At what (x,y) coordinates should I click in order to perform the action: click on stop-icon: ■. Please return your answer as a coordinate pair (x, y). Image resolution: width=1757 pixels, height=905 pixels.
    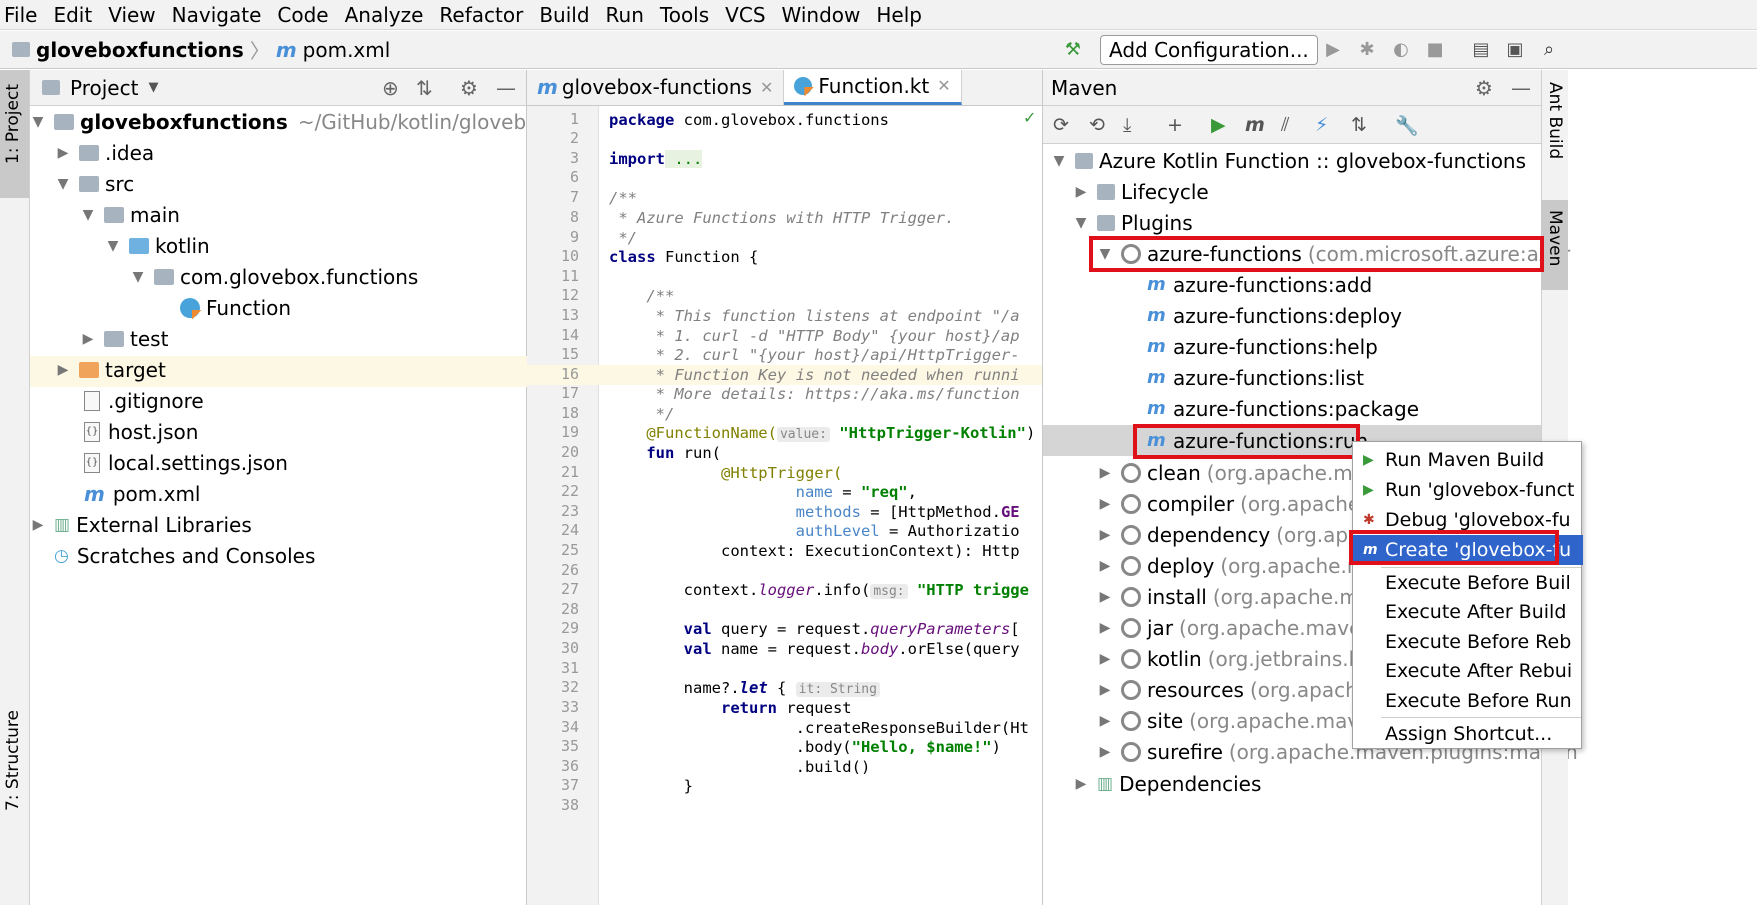
    Looking at the image, I should click on (1435, 50).